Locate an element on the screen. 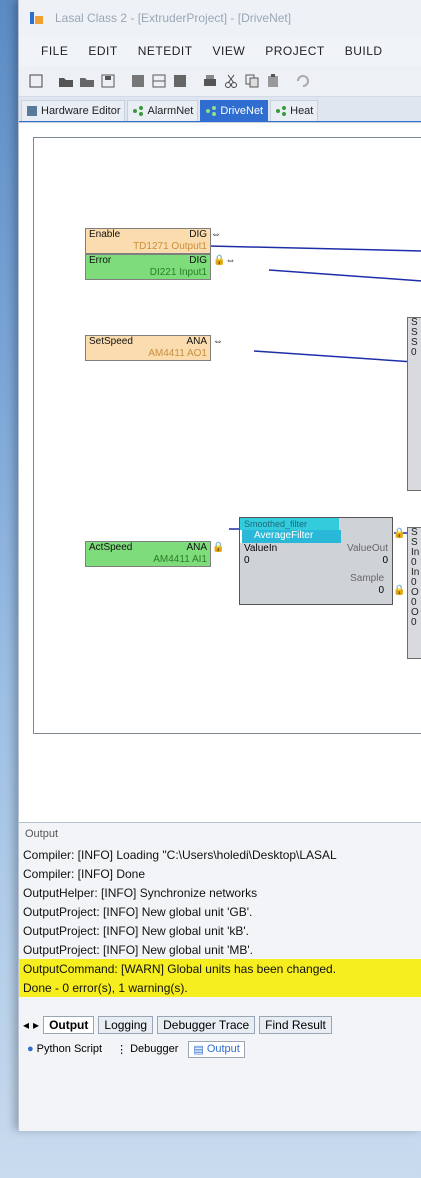  cut-icon is located at coordinates (231, 81).